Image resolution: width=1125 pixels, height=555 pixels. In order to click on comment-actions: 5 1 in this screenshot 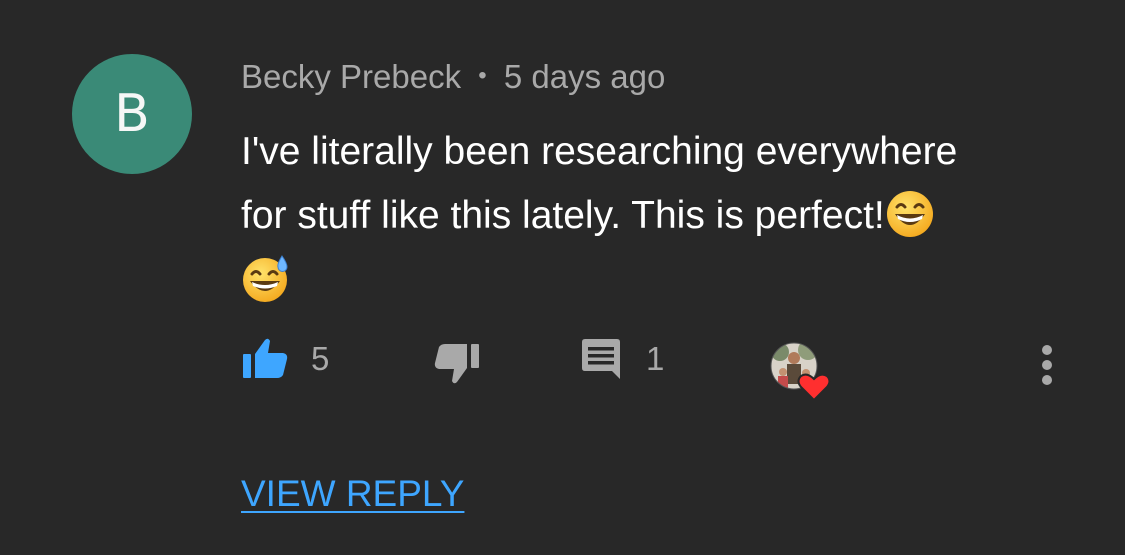, I will do `click(562, 369)`.